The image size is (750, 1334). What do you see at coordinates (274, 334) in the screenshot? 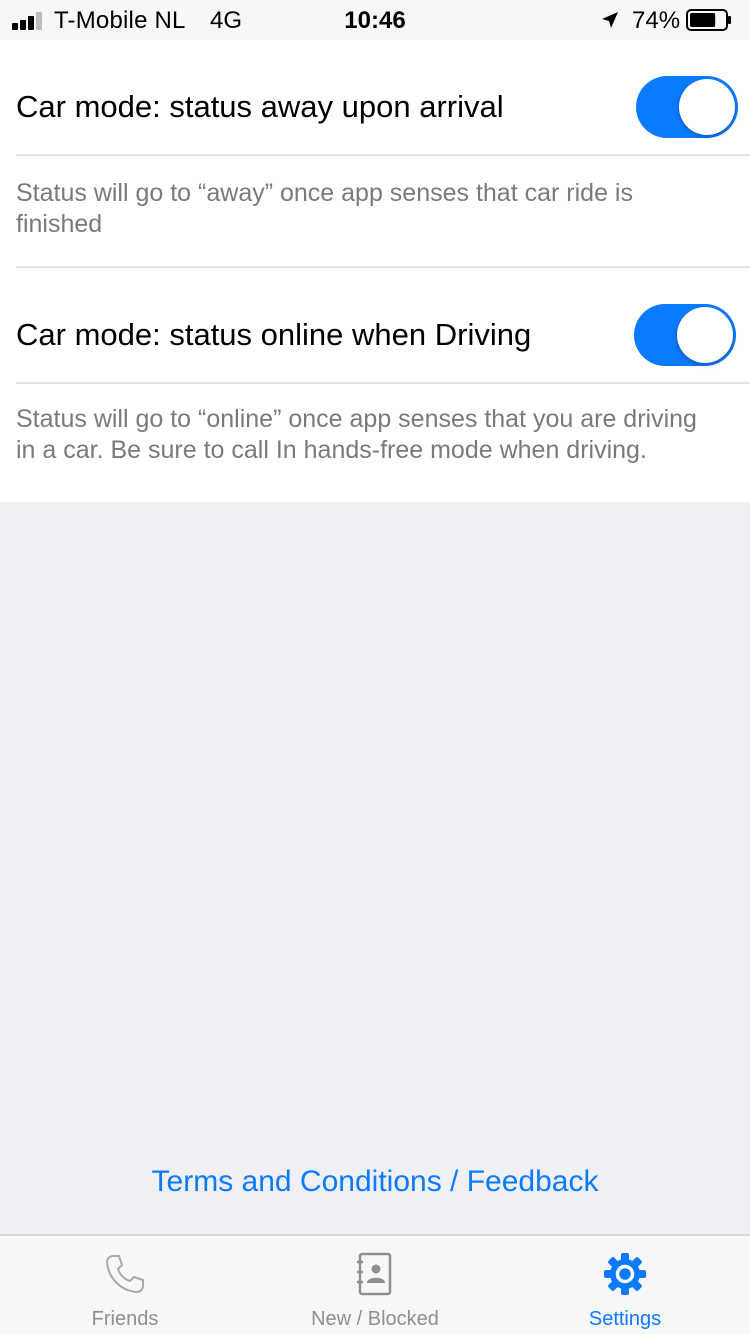
I see `setting-title-online-when-driving: Car mode: status online when Driving` at bounding box center [274, 334].